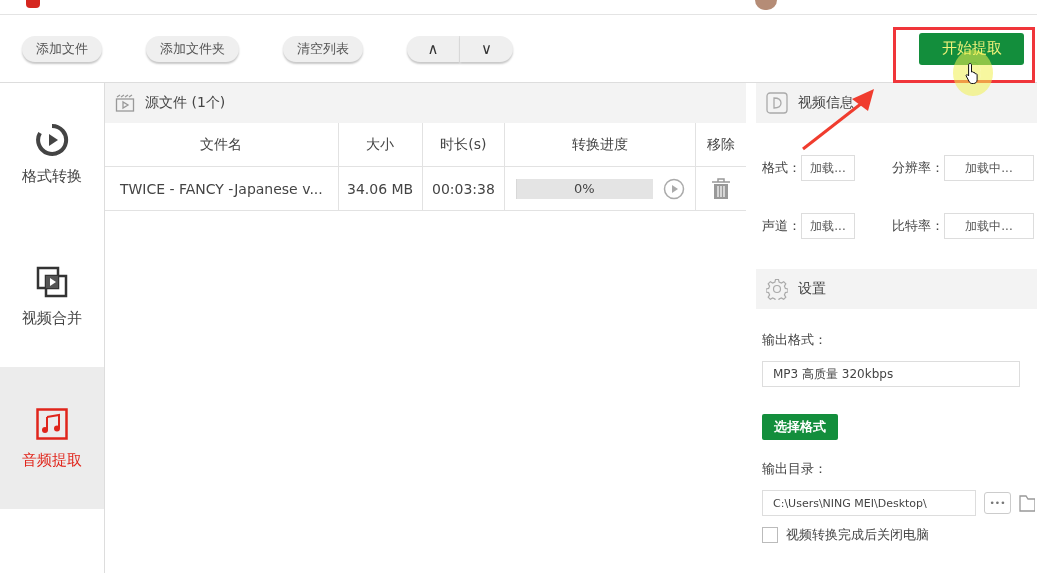  Describe the element at coordinates (1027, 503) in the screenshot. I see `folder-icon` at that location.